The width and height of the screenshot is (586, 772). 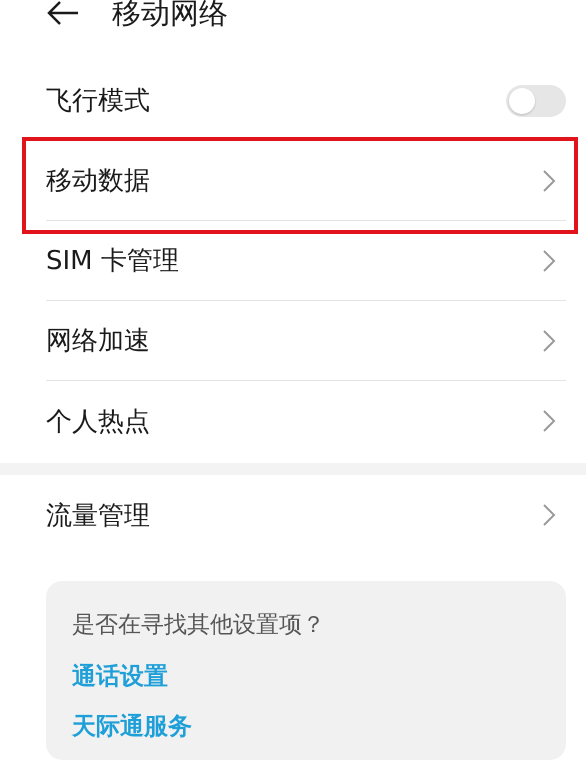 What do you see at coordinates (198, 625) in the screenshot?
I see `suggestion-question: 是否在寻找其他设置项？` at bounding box center [198, 625].